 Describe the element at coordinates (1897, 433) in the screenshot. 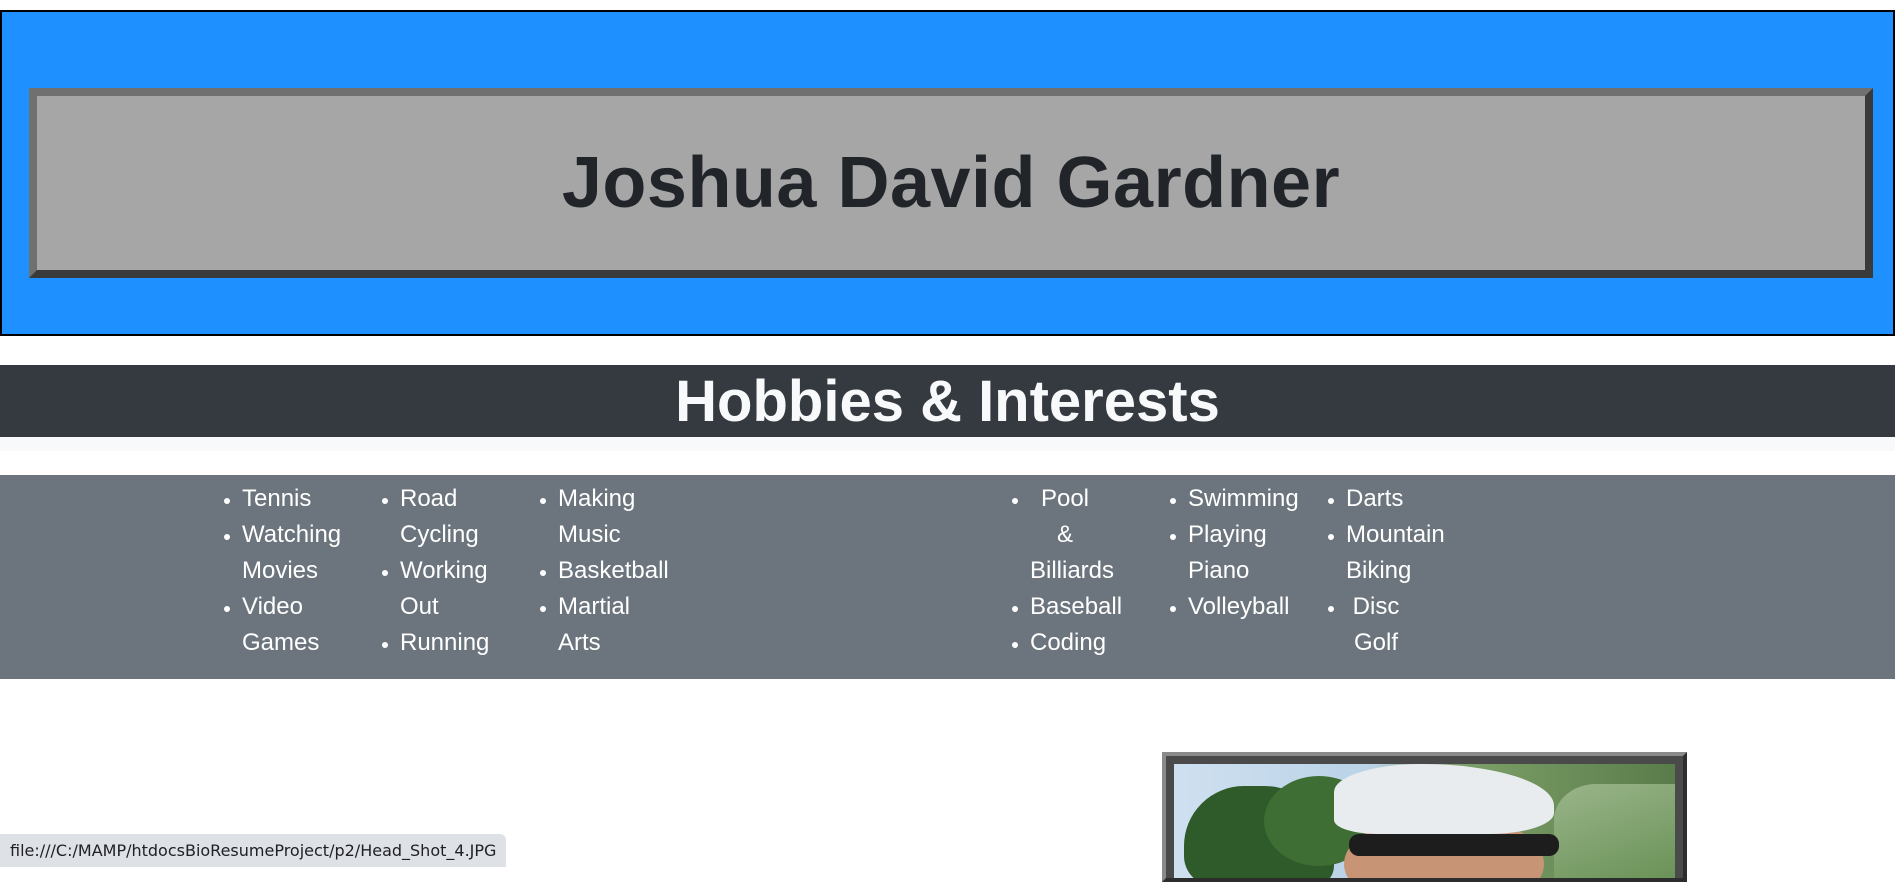

I see `scrollbar-gutter` at that location.